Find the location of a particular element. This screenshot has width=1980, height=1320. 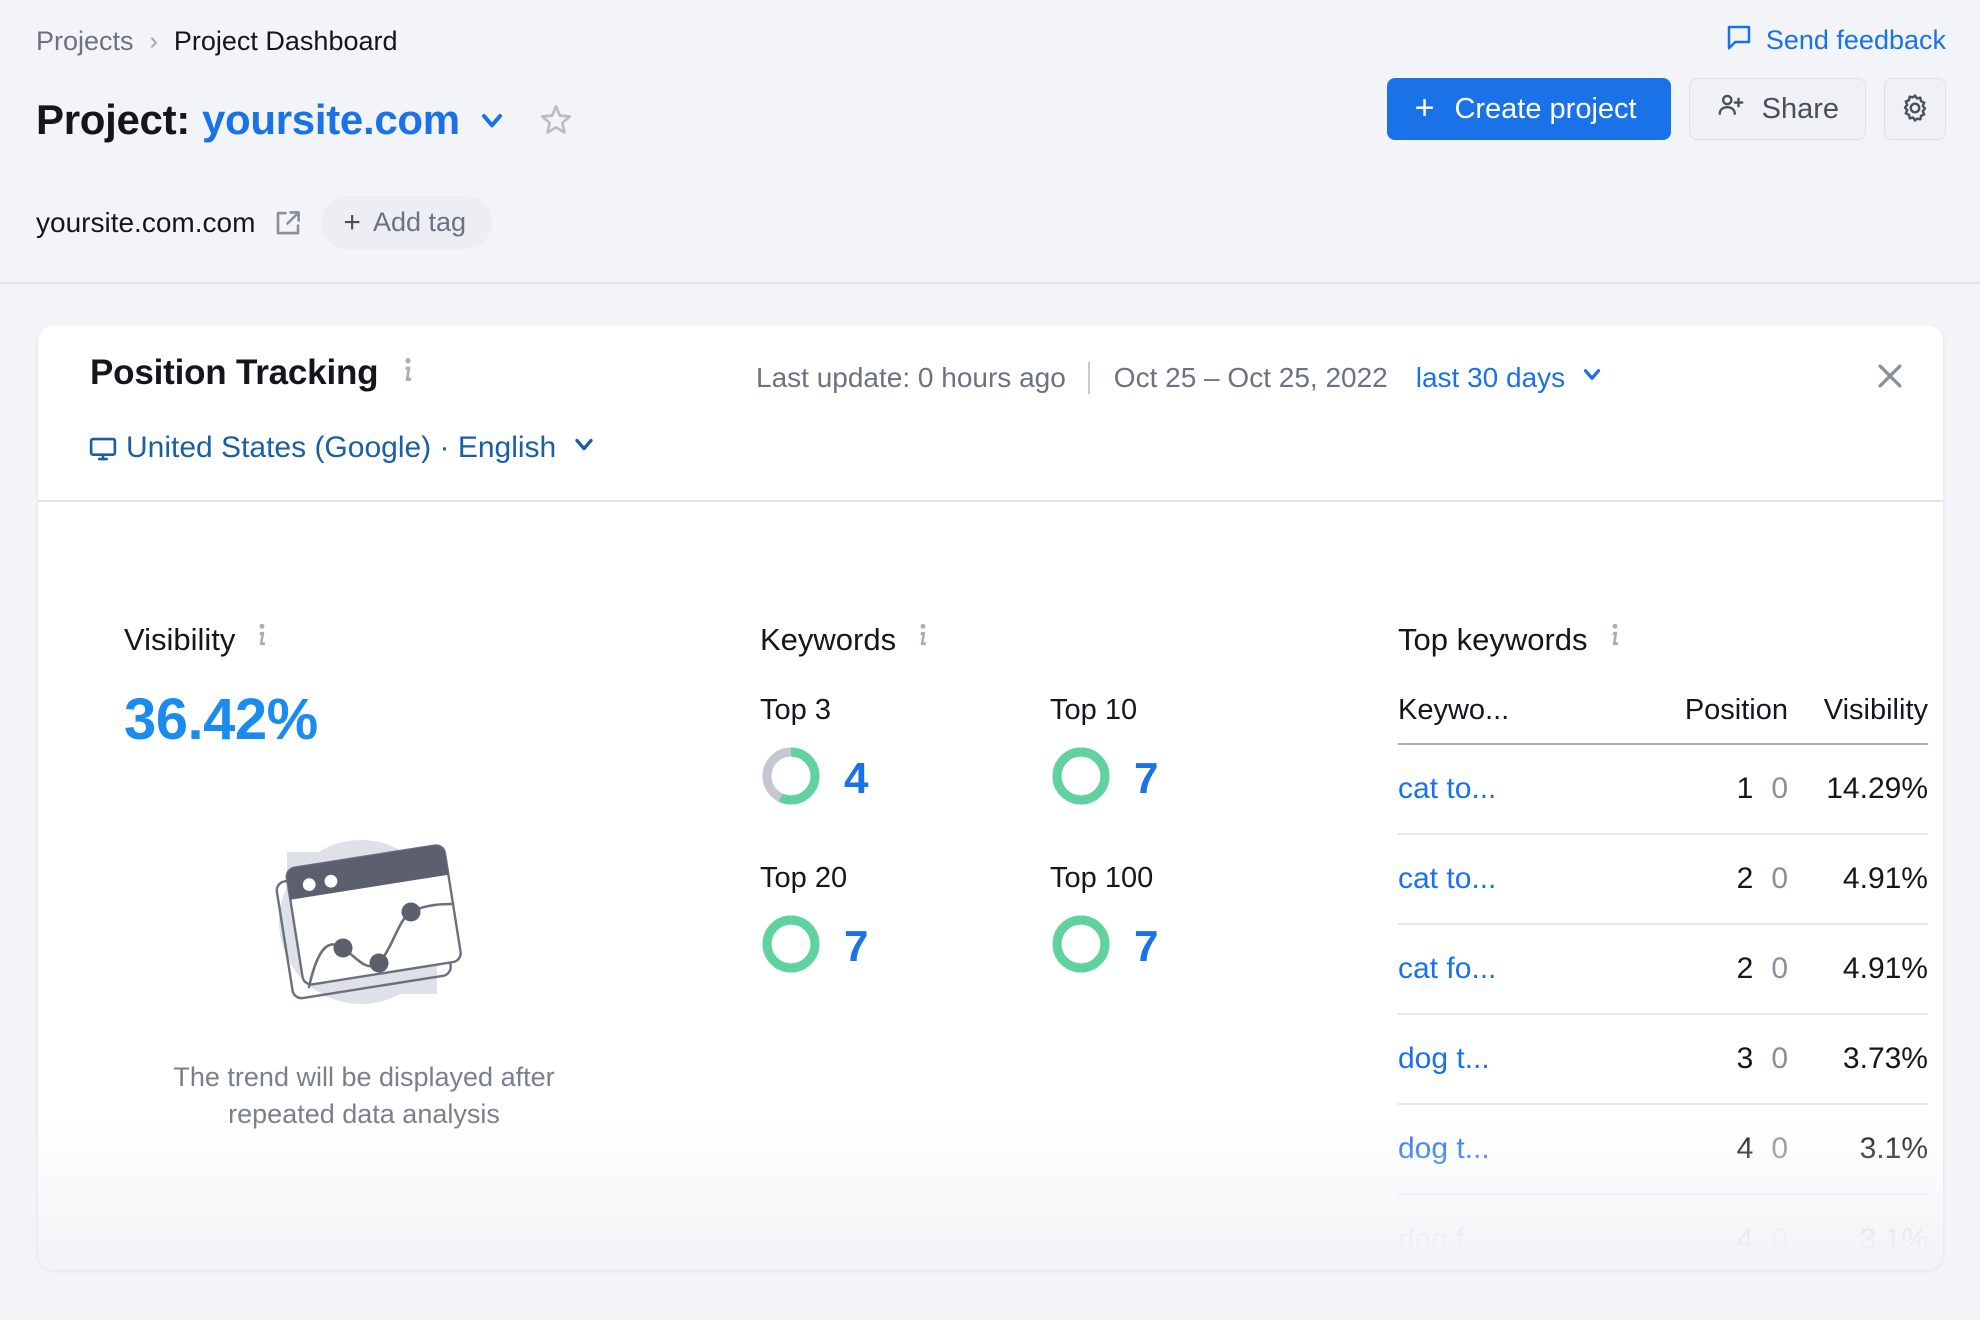

settings-button is located at coordinates (1915, 109).